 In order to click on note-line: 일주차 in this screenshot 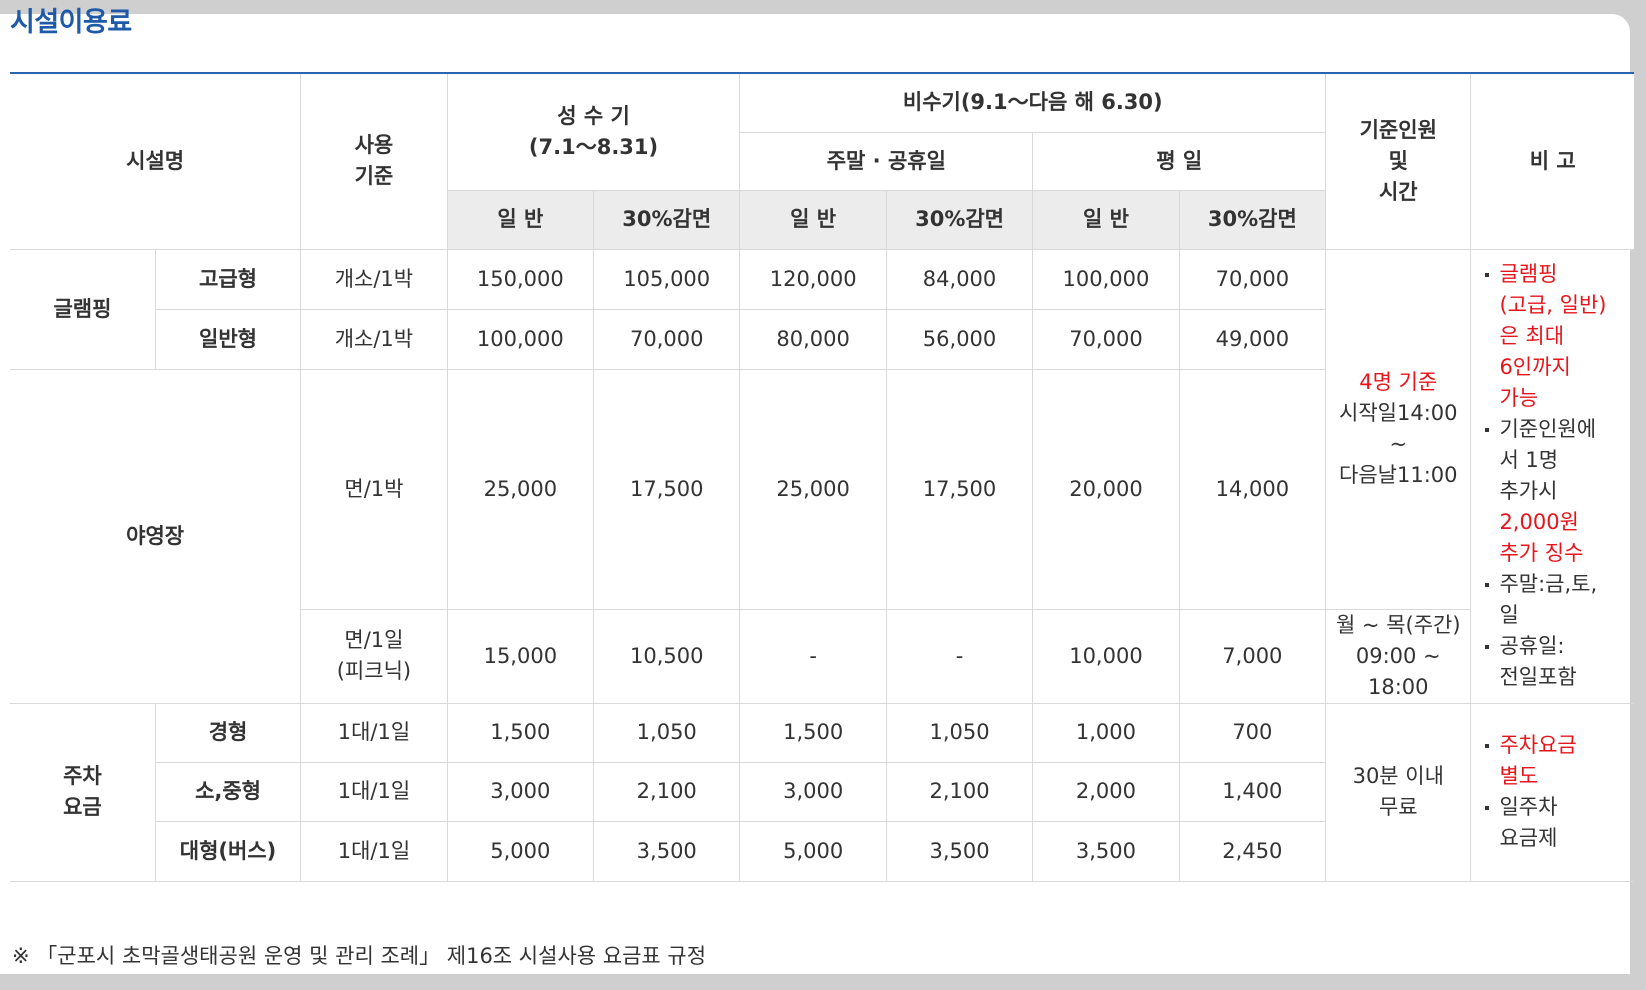, I will do `click(1528, 807)`.